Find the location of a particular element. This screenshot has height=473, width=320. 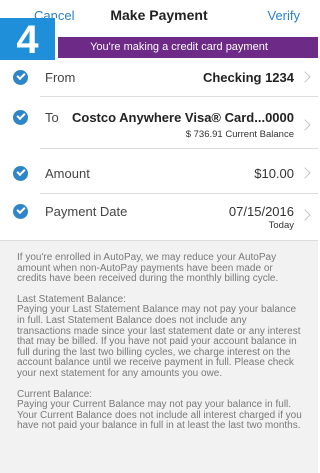

to-value: Costco Anywhere Visa® Card...0000 is located at coordinates (182, 117).